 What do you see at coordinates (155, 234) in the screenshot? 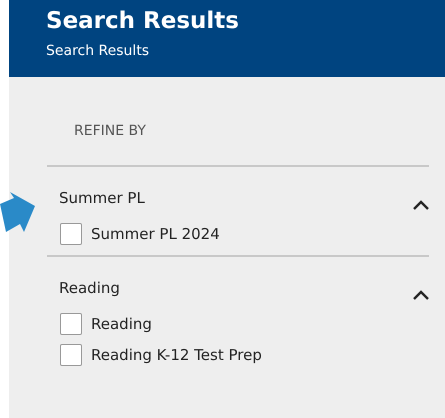
I see `option-label: Summer PL 2024` at bounding box center [155, 234].